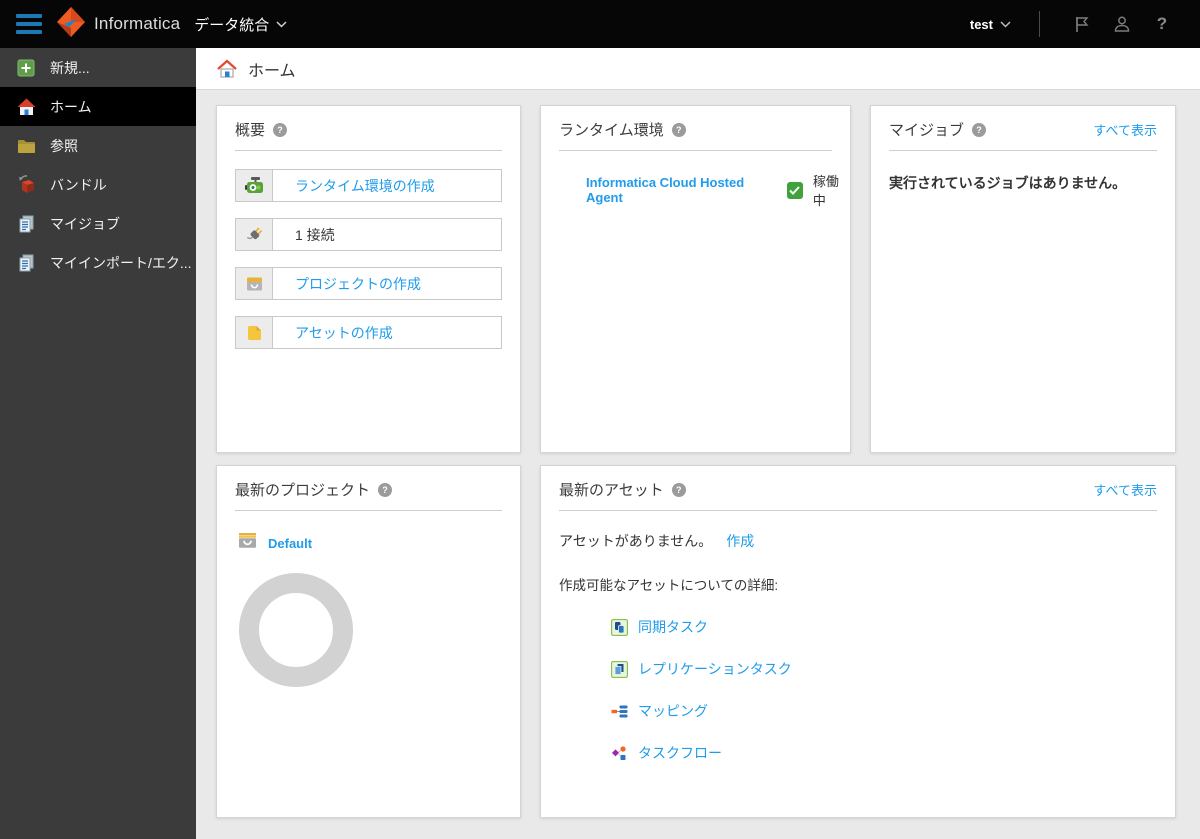 The height and width of the screenshot is (839, 1200). What do you see at coordinates (884, 753) in the screenshot?
I see `asset-type-row: タスクフロー` at bounding box center [884, 753].